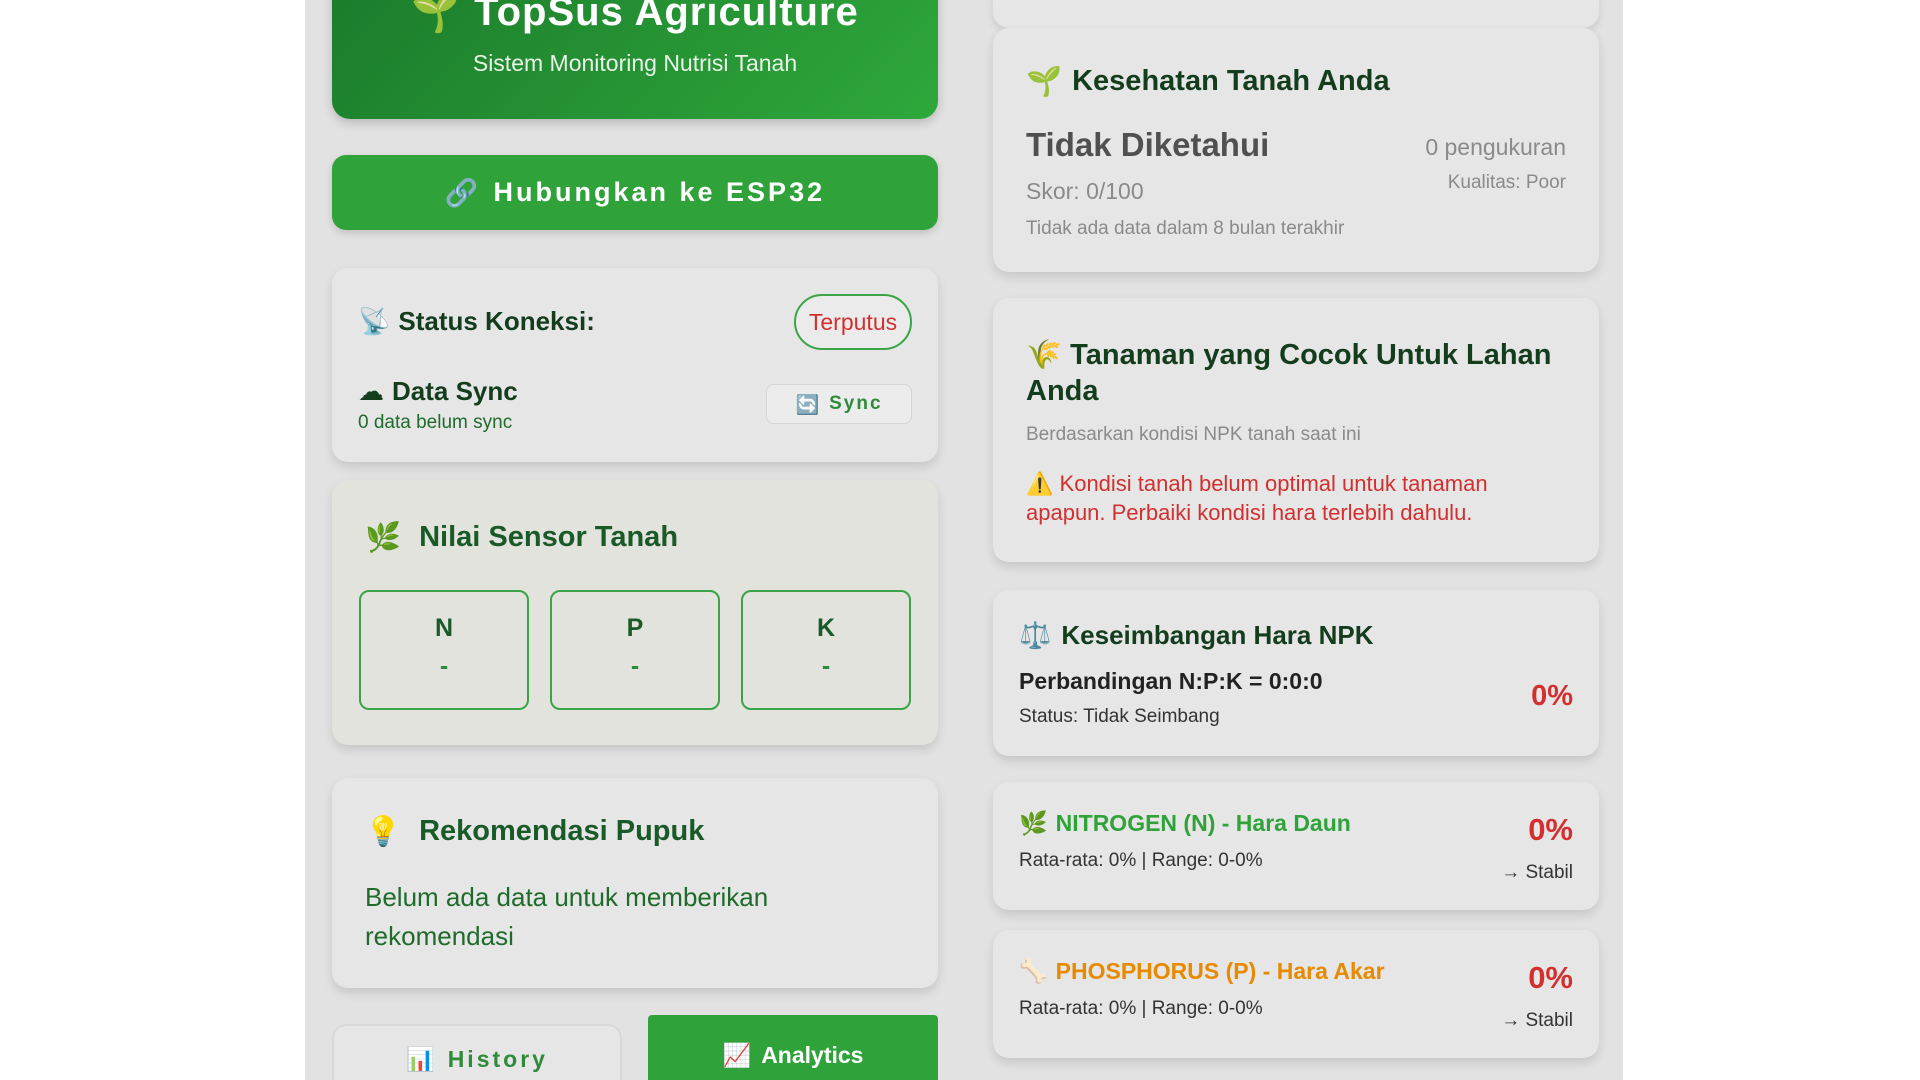  Describe the element at coordinates (1141, 860) in the screenshot. I see `nitrogen-average: Rata-rata: 0% | Range: 0-0%` at that location.